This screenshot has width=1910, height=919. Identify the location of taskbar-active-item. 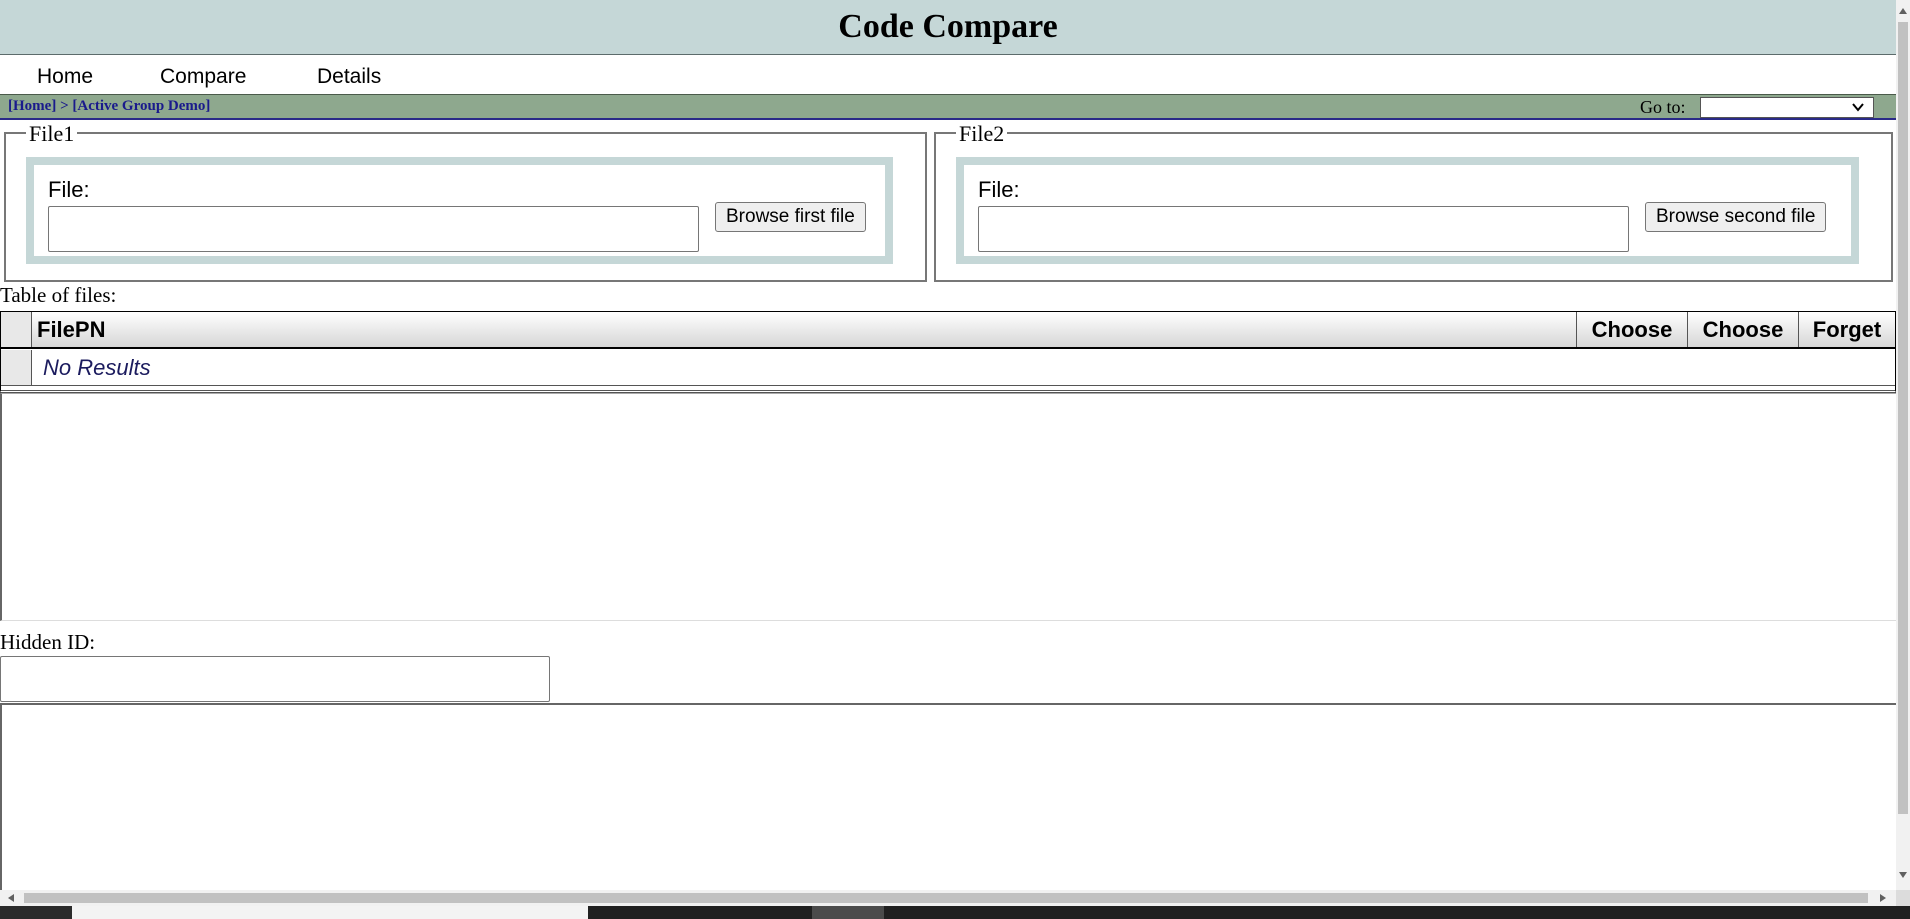
(330, 912).